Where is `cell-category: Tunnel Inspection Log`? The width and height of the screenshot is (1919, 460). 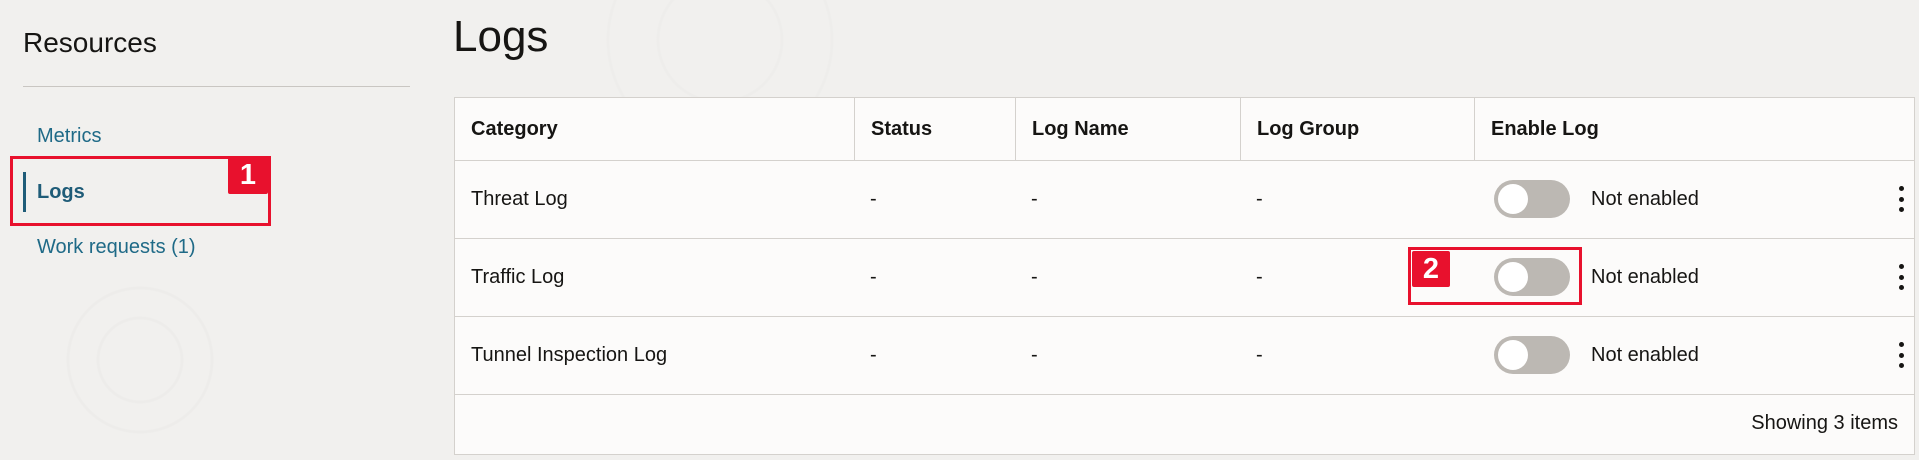
cell-category: Tunnel Inspection Log is located at coordinates (569, 354).